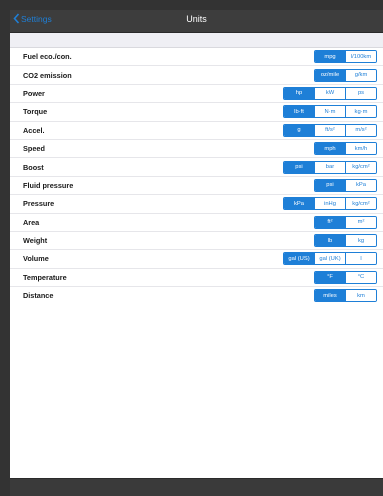 This screenshot has width=383, height=496. I want to click on unit-row: Pressure kPa inHg kg/cm², so click(196, 204).